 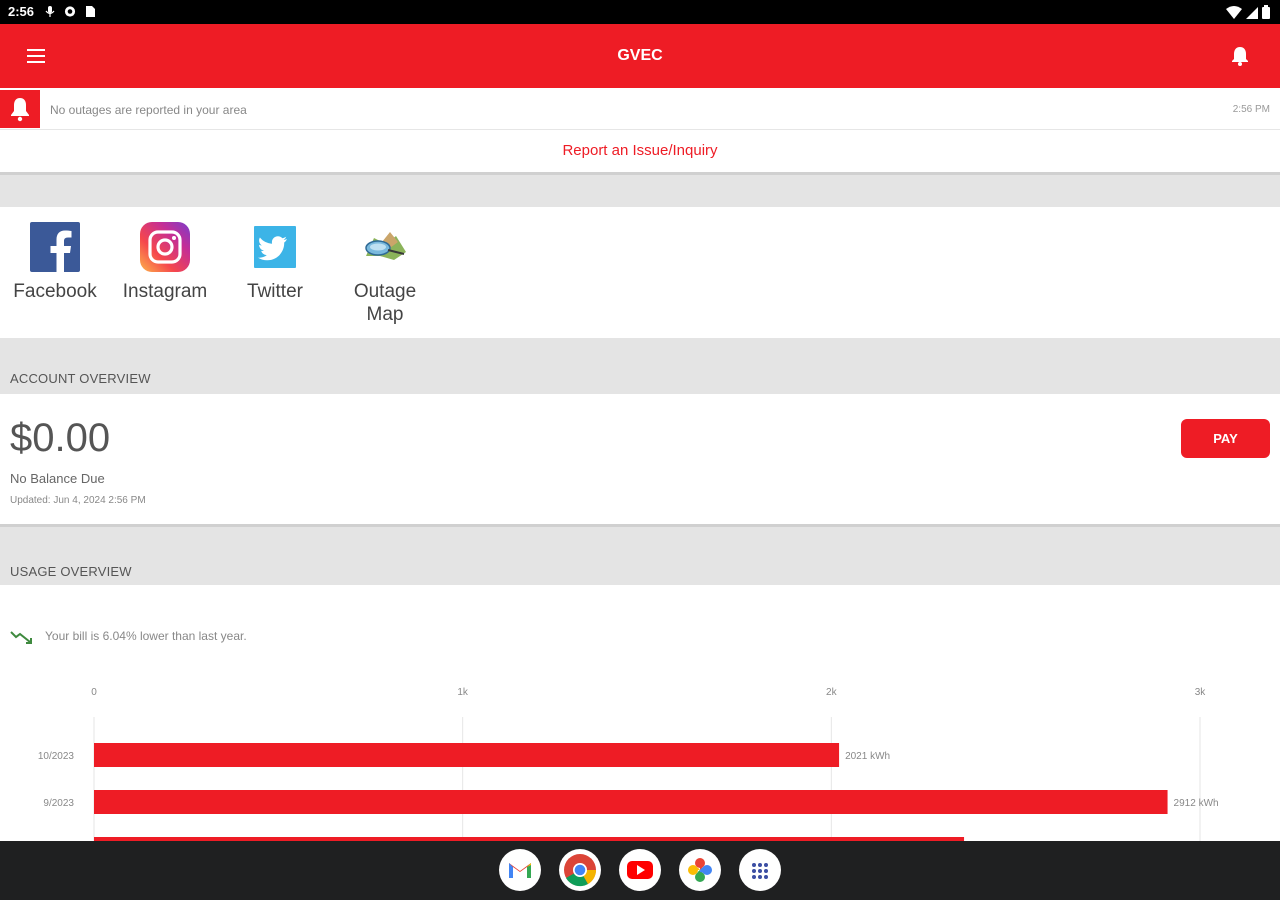 I want to click on usage-overview-header: USAGE OVERVIEW, so click(x=640, y=556).